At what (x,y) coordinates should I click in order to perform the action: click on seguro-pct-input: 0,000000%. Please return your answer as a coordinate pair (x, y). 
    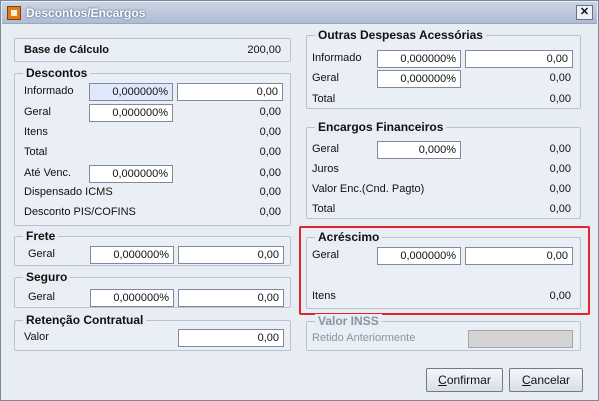
    Looking at the image, I should click on (132, 298).